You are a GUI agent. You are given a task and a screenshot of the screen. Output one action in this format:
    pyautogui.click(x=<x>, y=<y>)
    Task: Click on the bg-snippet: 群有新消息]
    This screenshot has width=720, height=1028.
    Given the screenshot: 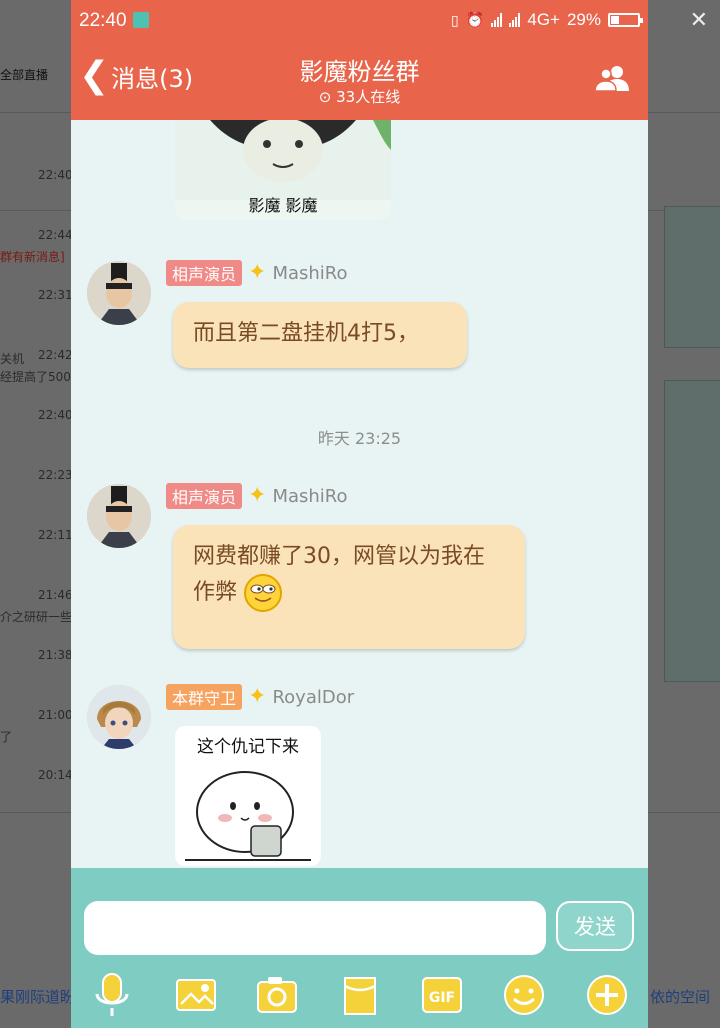 What is the action you would take?
    pyautogui.click(x=32, y=257)
    